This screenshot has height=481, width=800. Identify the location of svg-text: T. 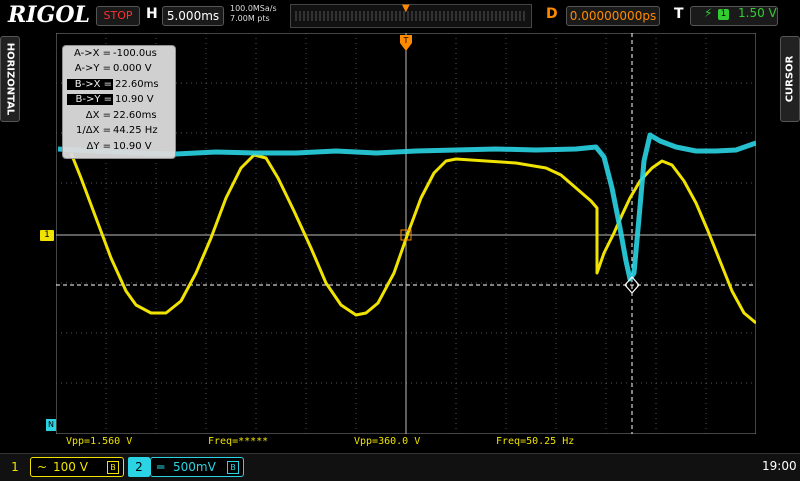
(406, 40).